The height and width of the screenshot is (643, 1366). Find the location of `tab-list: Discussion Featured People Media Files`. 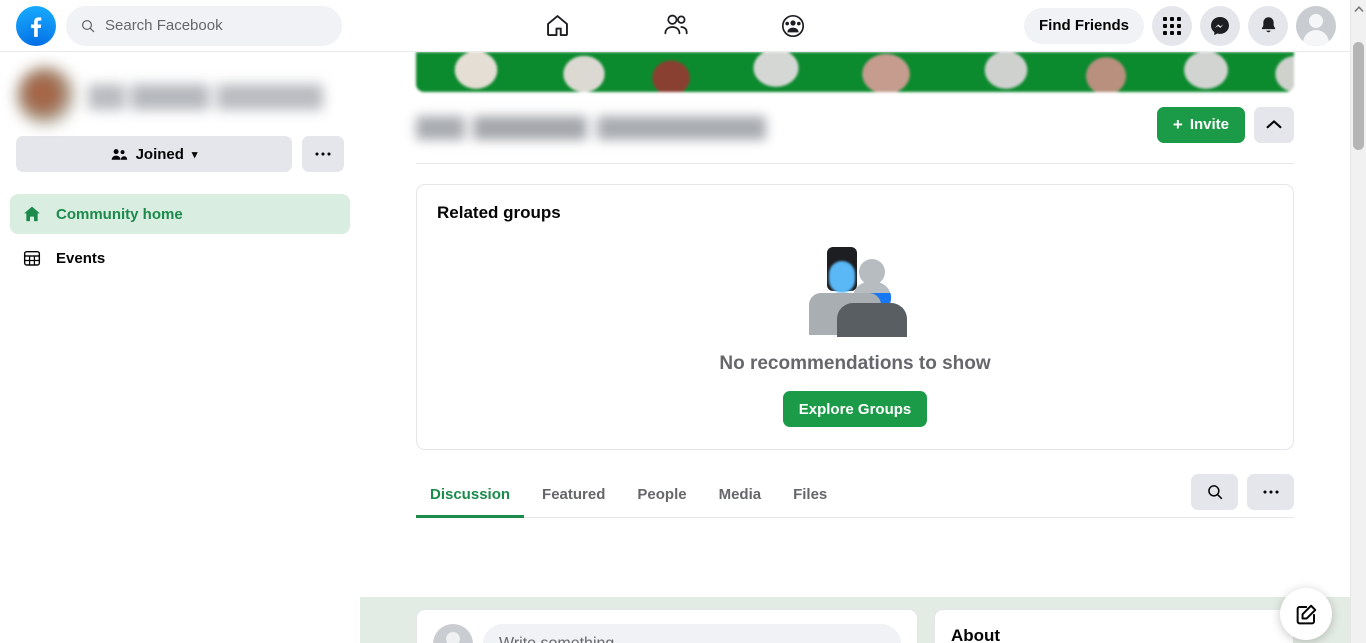

tab-list: Discussion Featured People Media Files is located at coordinates (628, 495).